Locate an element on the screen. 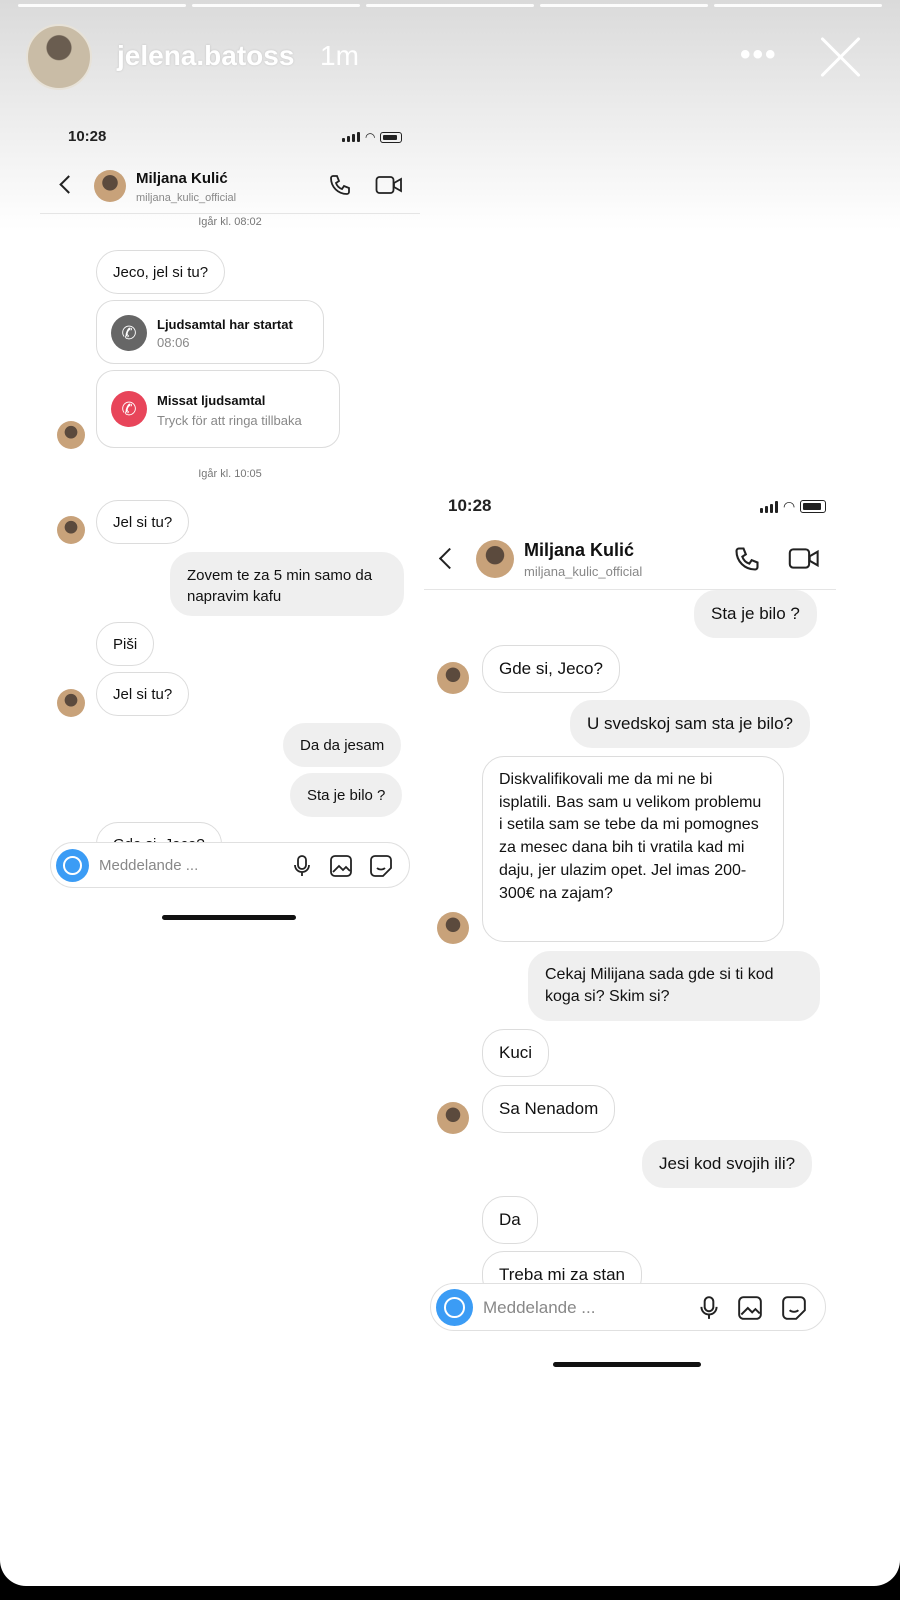  back-chevron-icon is located at coordinates (449, 558).